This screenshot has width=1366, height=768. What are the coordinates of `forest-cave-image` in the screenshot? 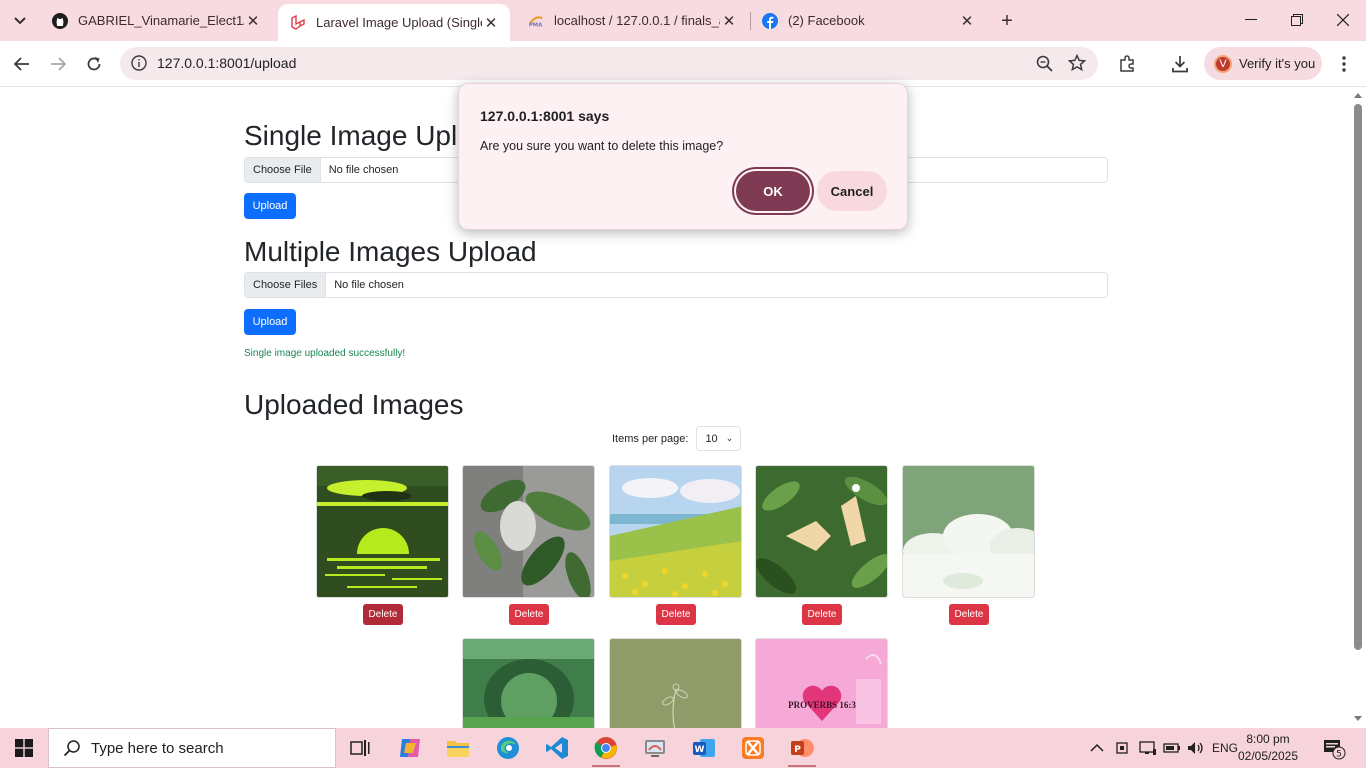 It's located at (528, 683).